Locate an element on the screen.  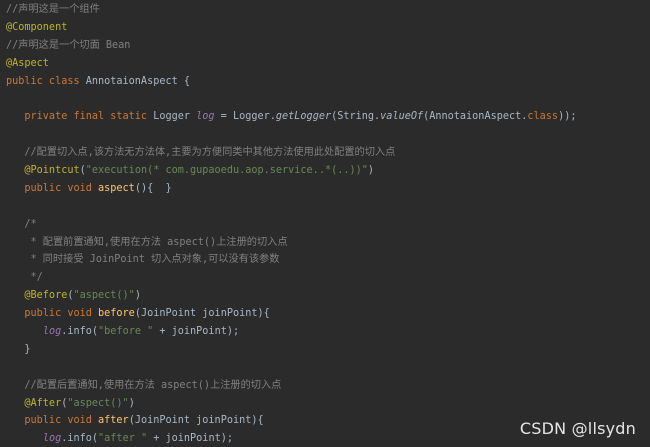
code-token-annotation: @After is located at coordinates (34, 403).